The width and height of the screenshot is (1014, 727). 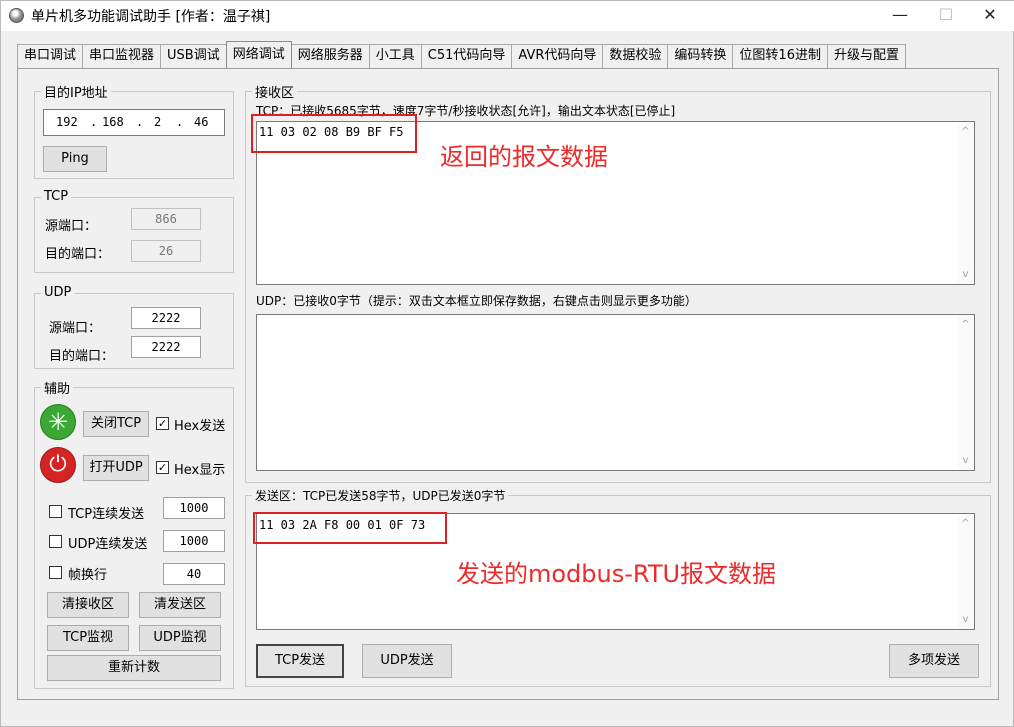 What do you see at coordinates (334, 133) in the screenshot?
I see `received-data-highlight` at bounding box center [334, 133].